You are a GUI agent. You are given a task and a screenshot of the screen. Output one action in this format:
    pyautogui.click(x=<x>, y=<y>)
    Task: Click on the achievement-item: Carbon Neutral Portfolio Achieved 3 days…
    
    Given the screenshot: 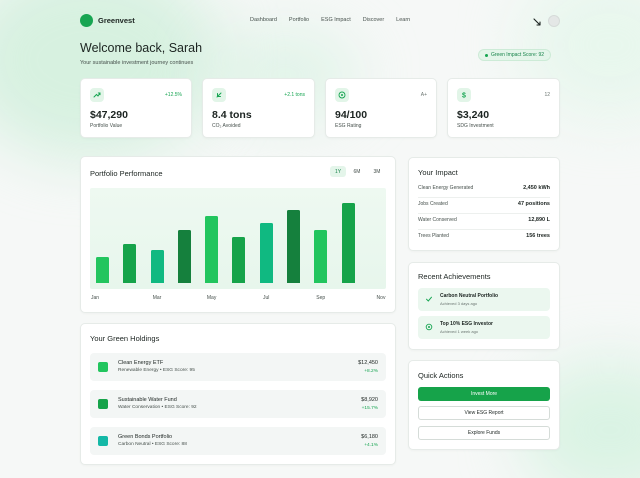 What is the action you would take?
    pyautogui.click(x=484, y=299)
    